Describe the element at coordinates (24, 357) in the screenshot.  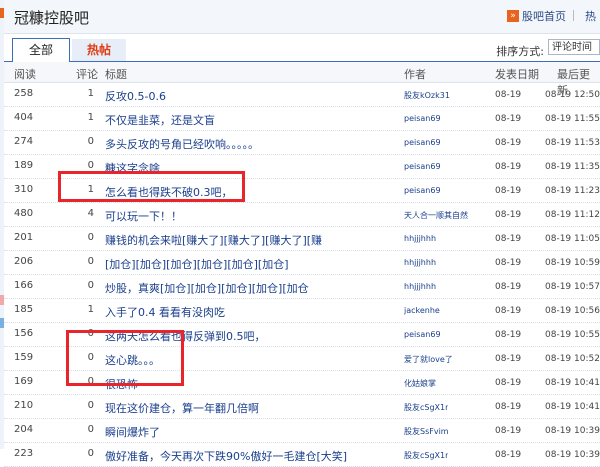
I see `reply-count-read: 159` at that location.